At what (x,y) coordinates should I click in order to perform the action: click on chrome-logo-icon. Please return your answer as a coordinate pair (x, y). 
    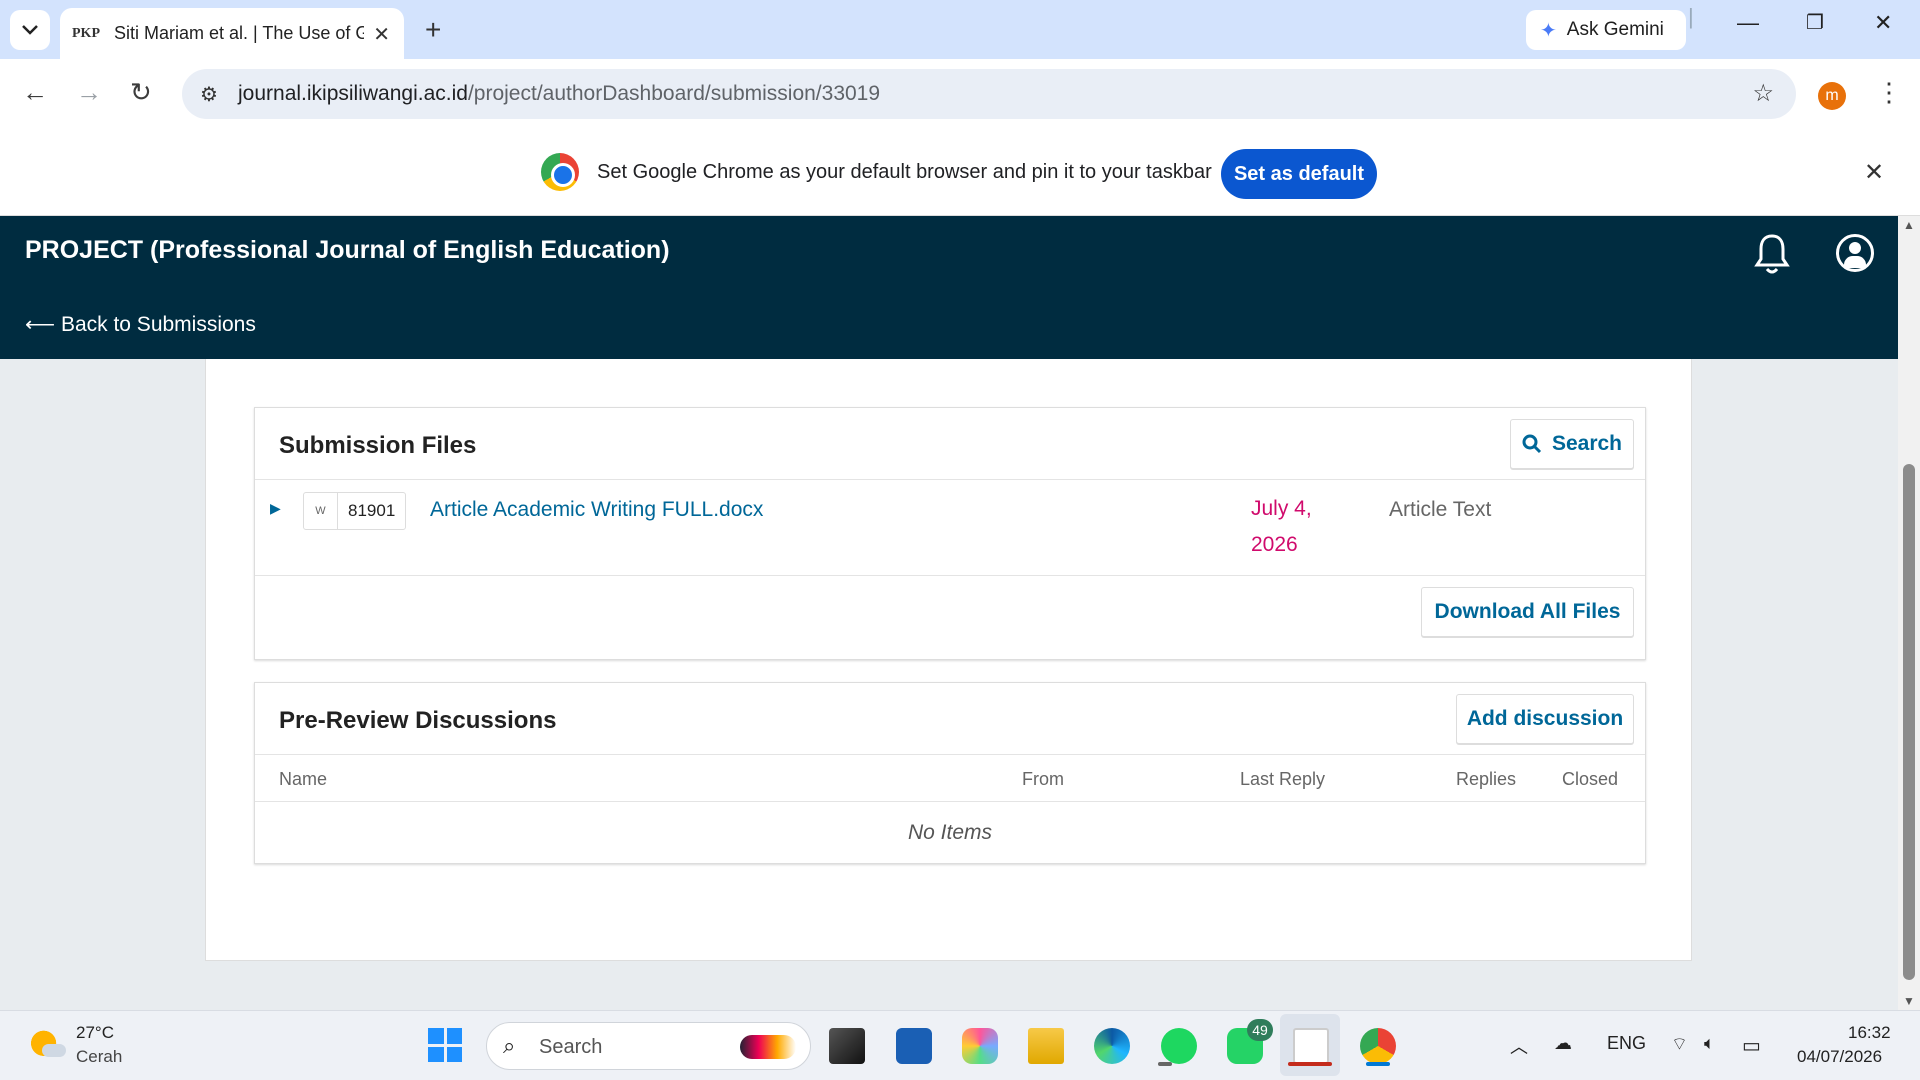
    Looking at the image, I should click on (560, 172).